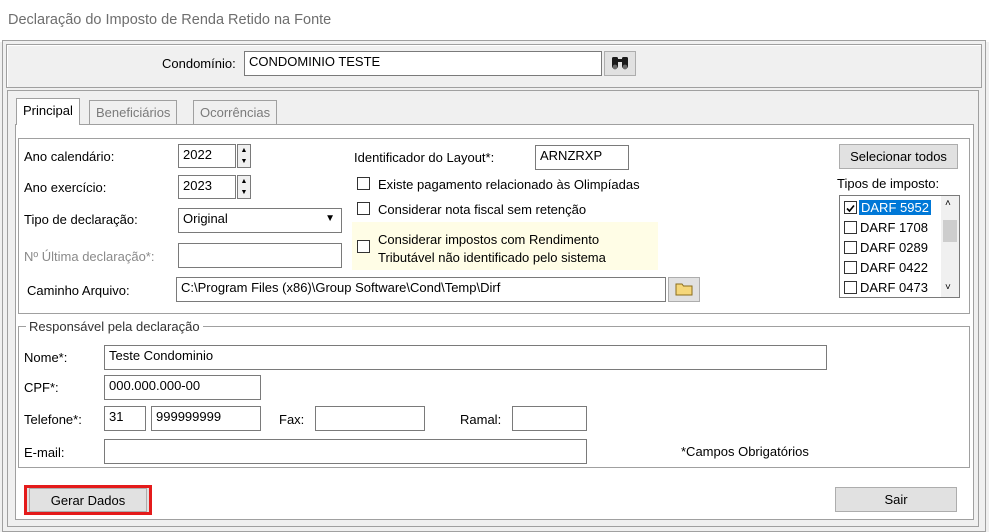 The height and width of the screenshot is (532, 989). I want to click on ano-exercicio-label: Ano exercício:, so click(65, 187).